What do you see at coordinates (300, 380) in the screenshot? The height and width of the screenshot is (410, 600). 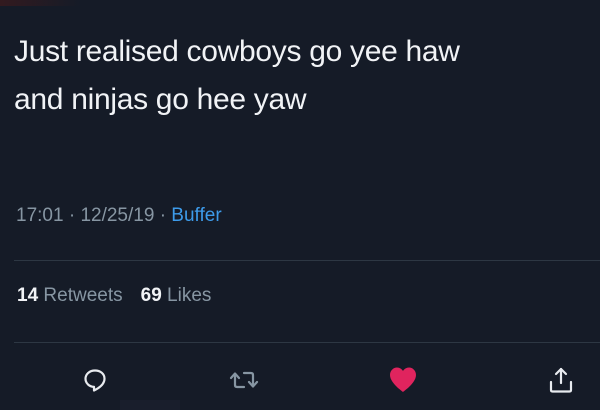 I see `tweet-actions` at bounding box center [300, 380].